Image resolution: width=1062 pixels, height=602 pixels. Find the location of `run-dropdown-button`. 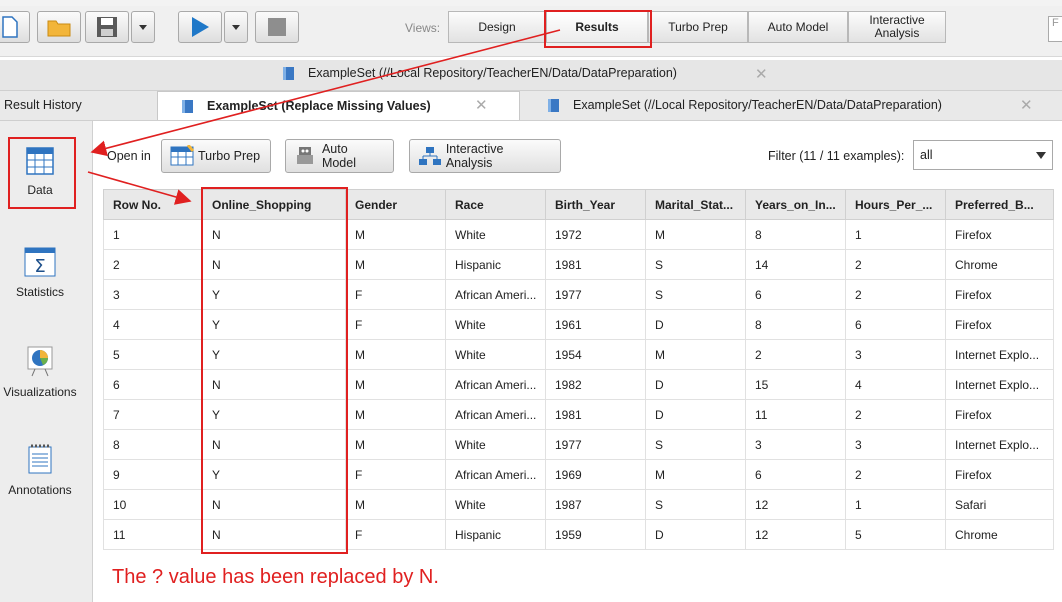

run-dropdown-button is located at coordinates (236, 27).